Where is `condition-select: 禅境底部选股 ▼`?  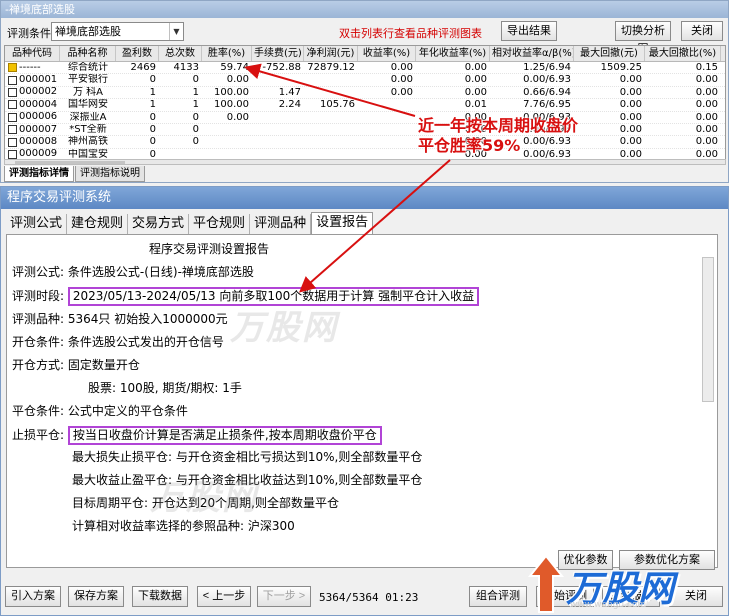
condition-select: 禅境底部选股 ▼ is located at coordinates (117, 31).